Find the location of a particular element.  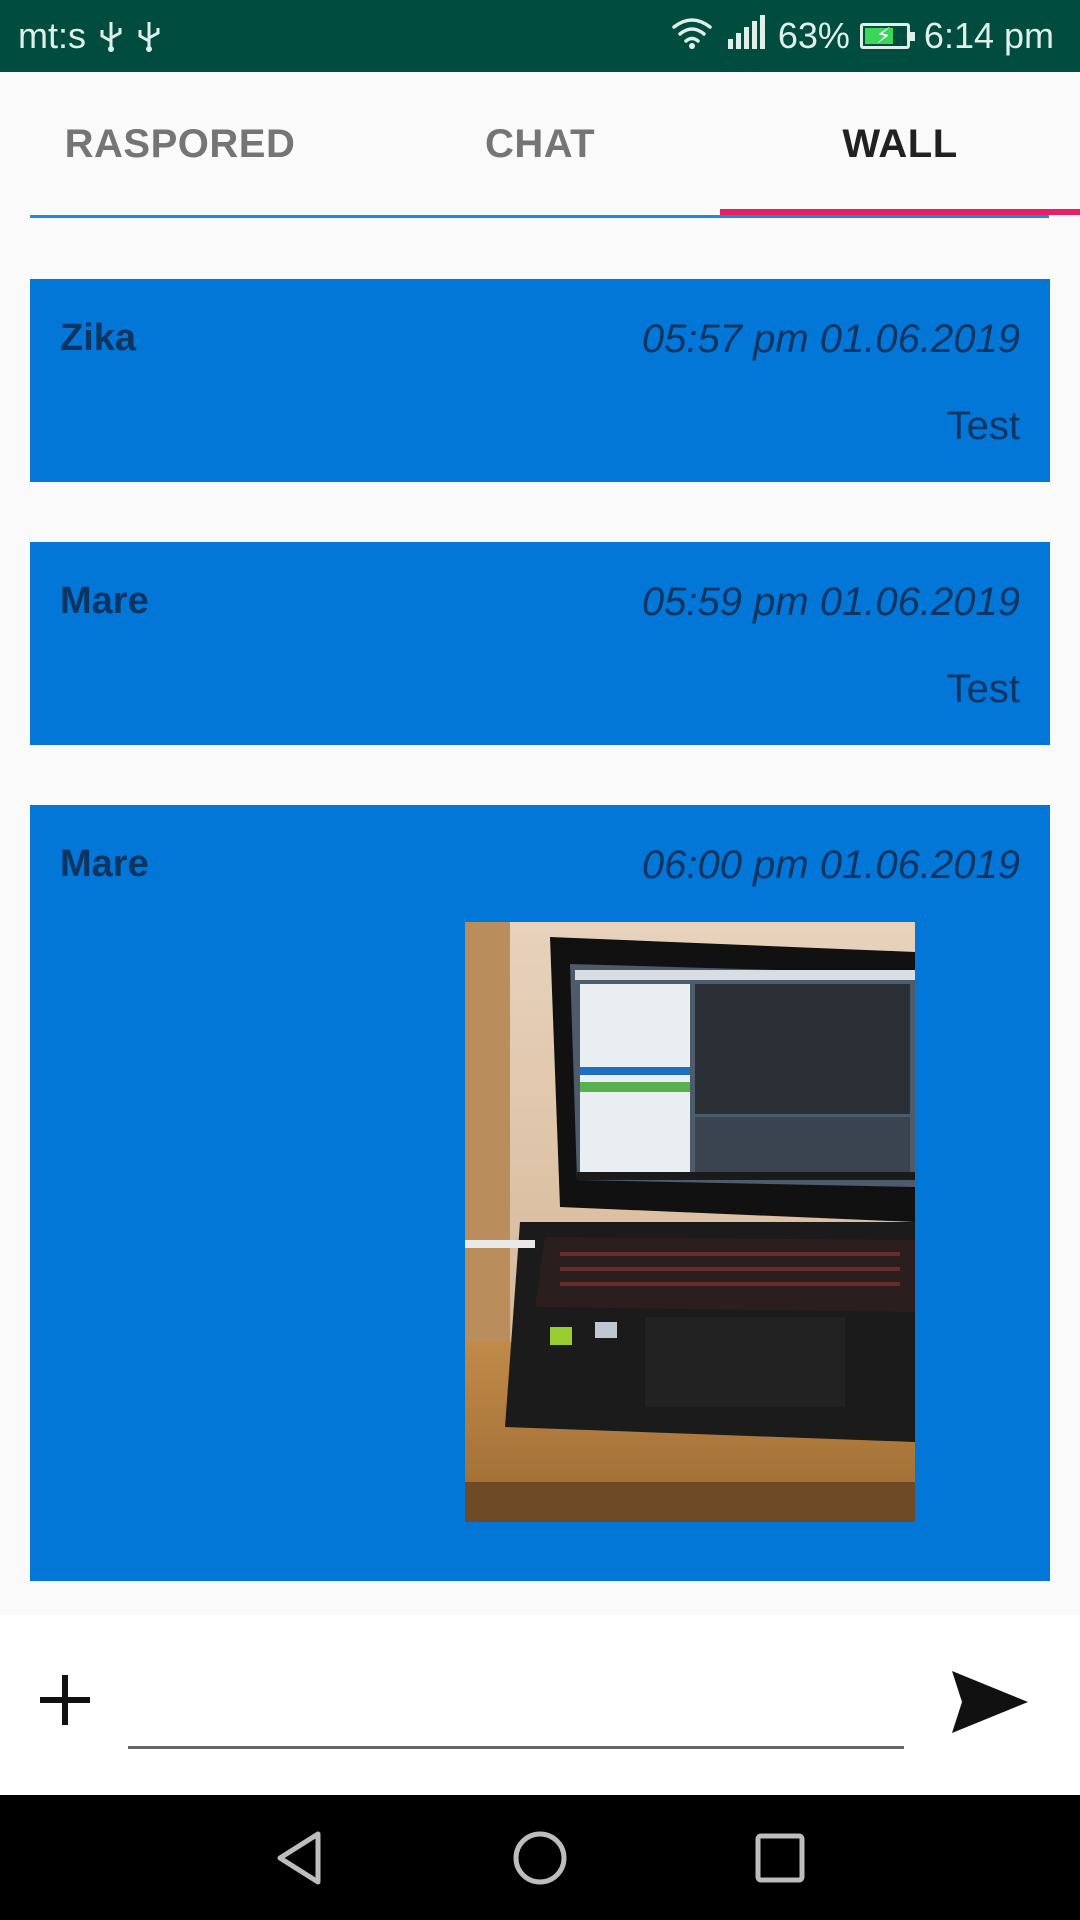

post-timestamp: 06:00 pm 01.06.2019 is located at coordinates (830, 865).